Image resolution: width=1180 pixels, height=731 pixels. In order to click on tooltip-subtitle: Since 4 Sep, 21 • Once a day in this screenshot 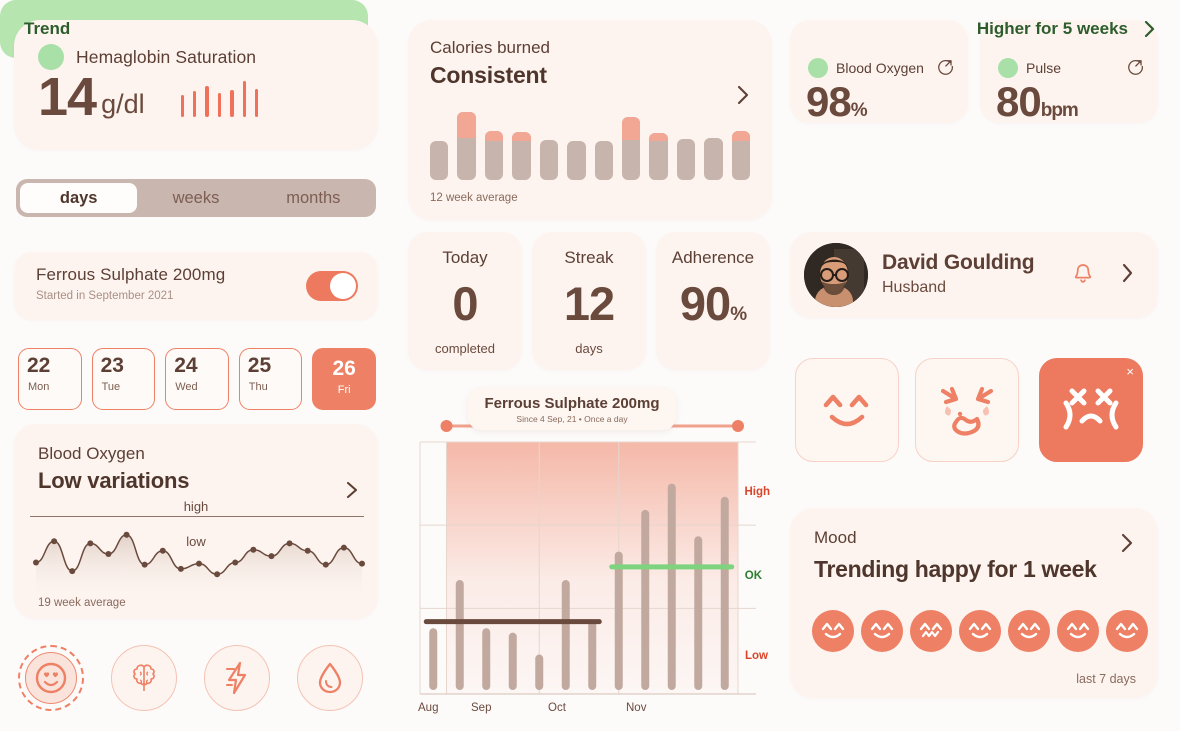, I will do `click(572, 419)`.